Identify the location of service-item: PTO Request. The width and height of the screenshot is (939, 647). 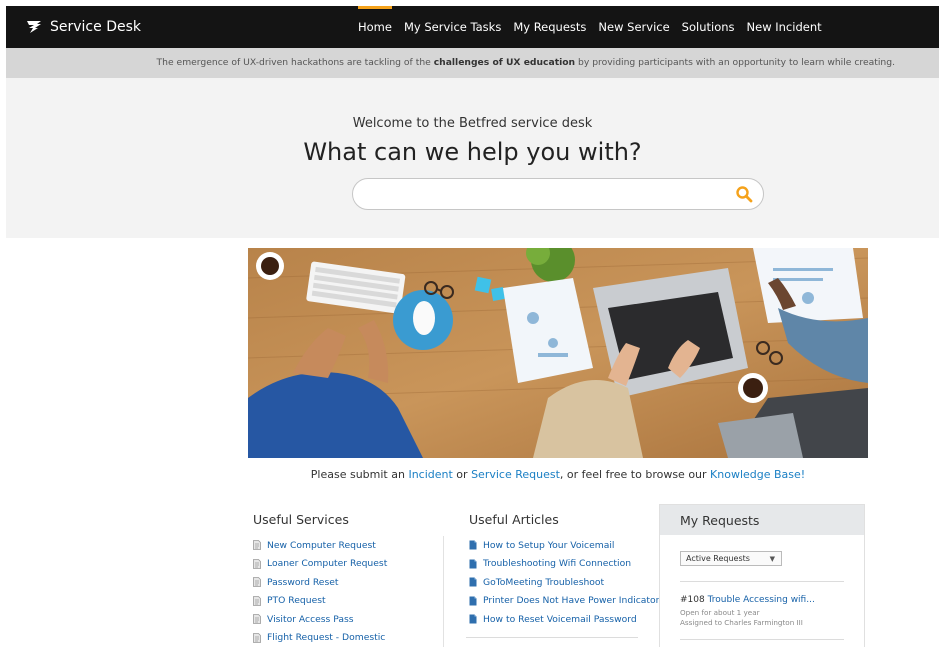
(320, 601).